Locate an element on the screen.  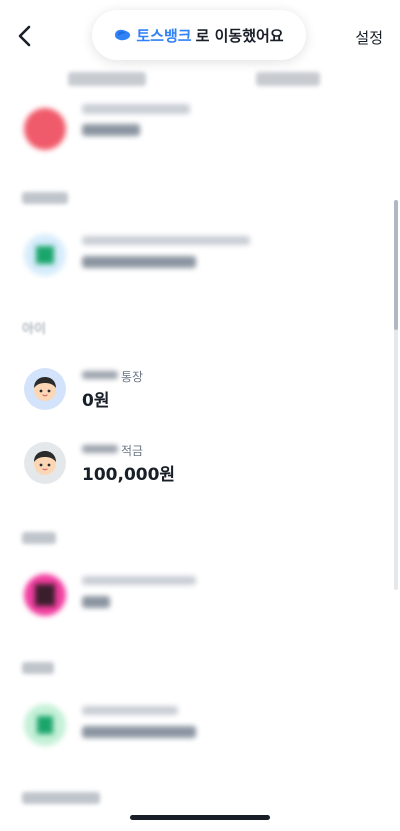
toast-brand: 토스뱅크 is located at coordinates (164, 35).